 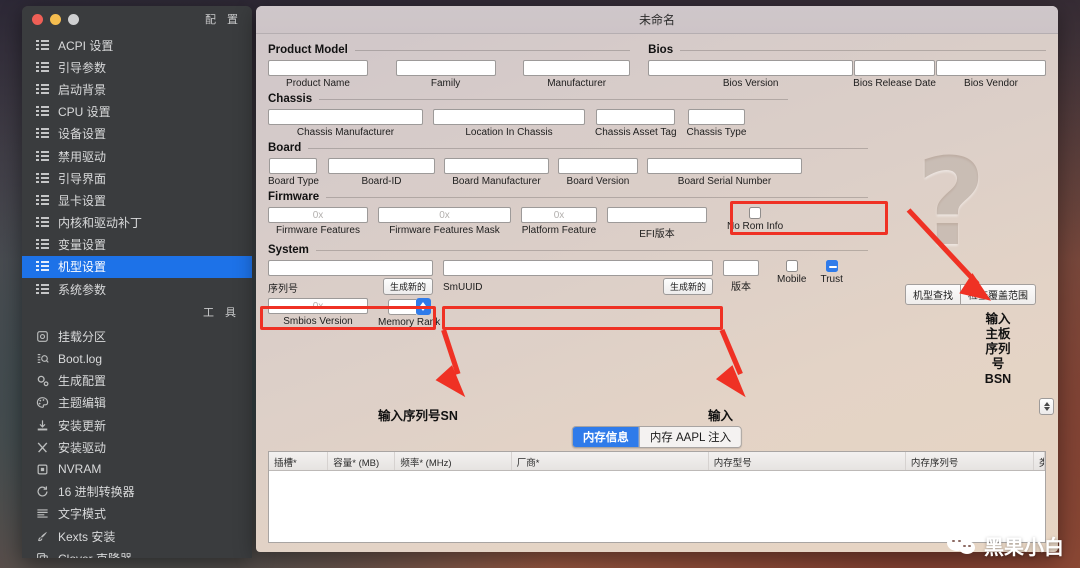 I want to click on bsn-note-line: 输入, so click(x=998, y=319).